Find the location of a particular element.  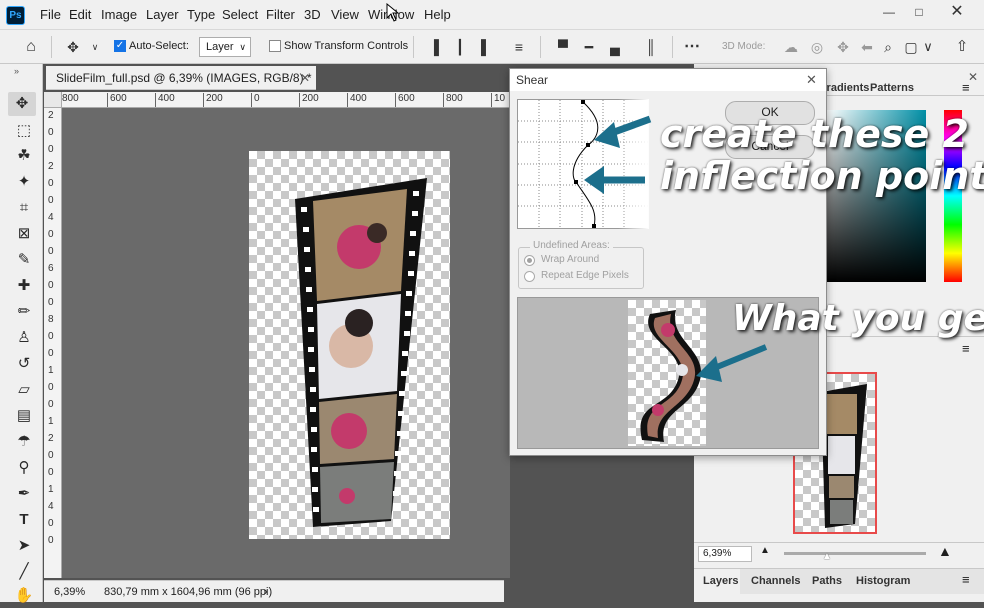

annotation-line-2: inflection points is located at coordinates (822, 176).